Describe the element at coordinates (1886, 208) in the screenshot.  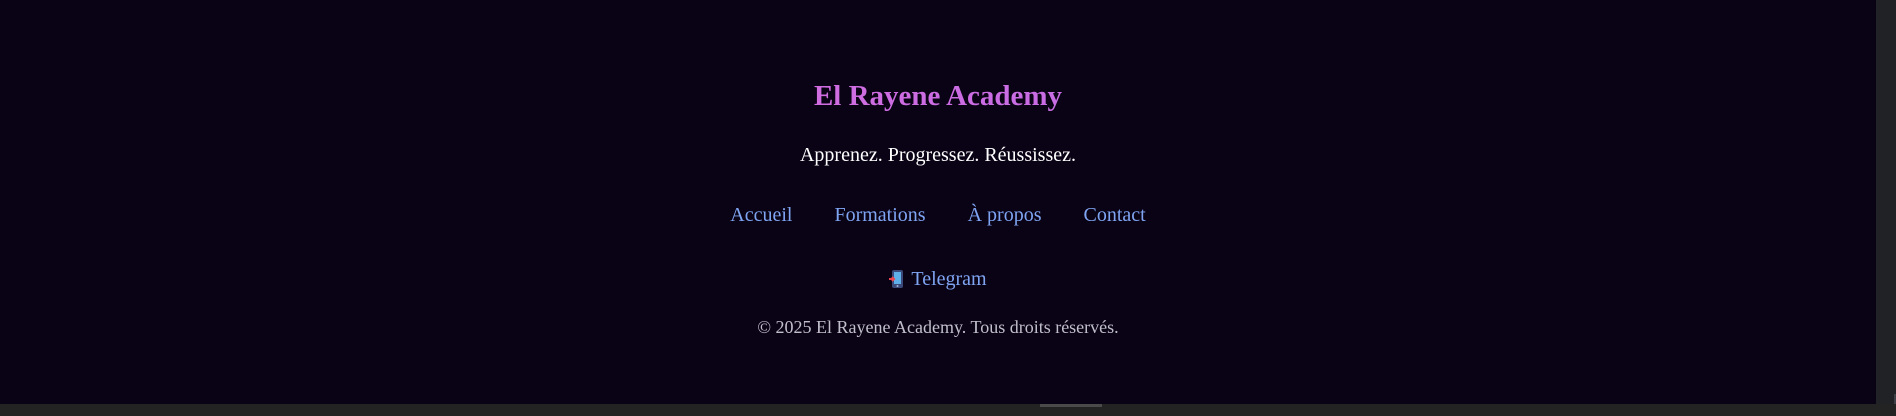
I see `vertical-scrollbar` at that location.